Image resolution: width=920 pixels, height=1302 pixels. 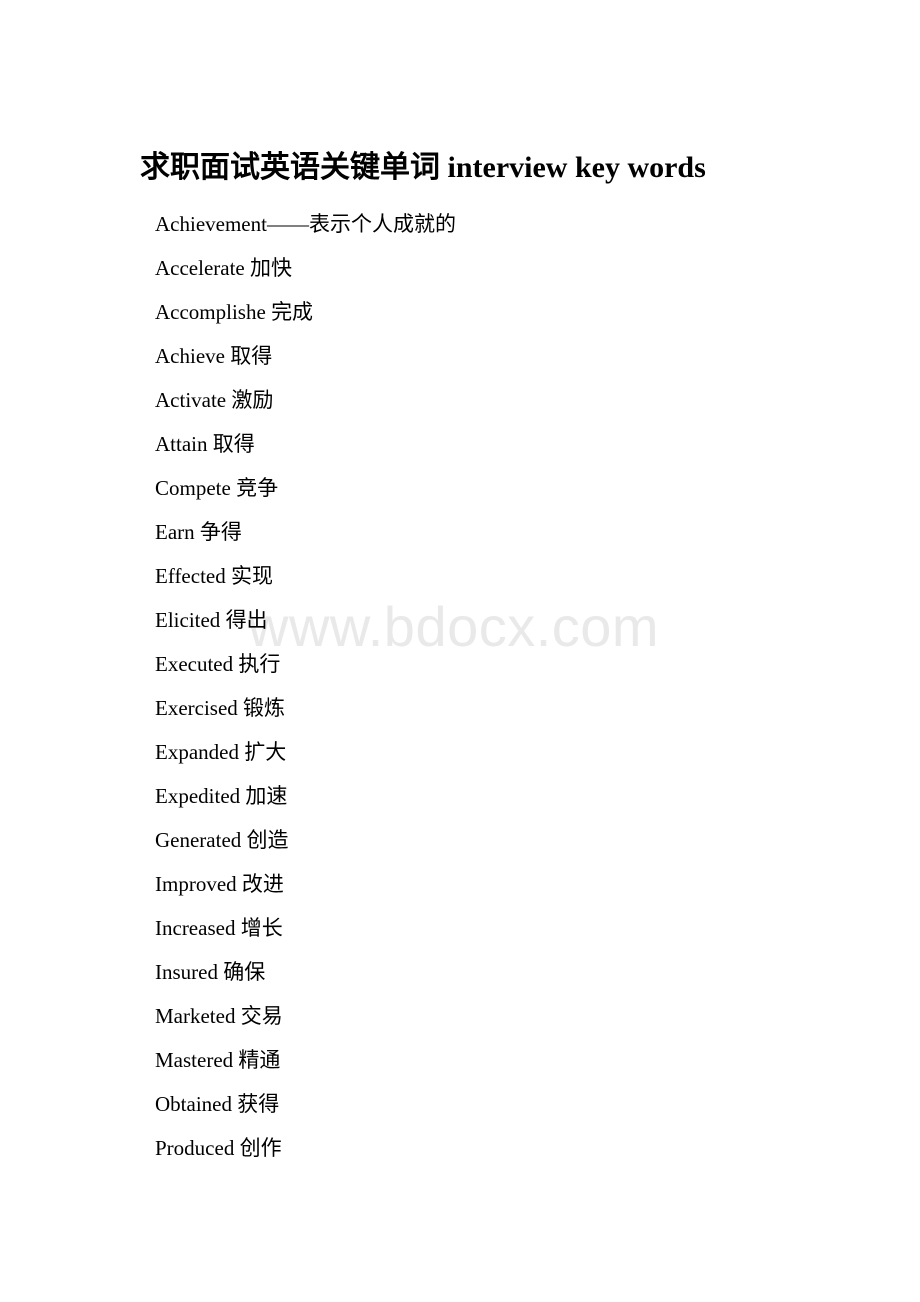 I want to click on vocabulary-entry: Insured 确保, so click(x=460, y=972).